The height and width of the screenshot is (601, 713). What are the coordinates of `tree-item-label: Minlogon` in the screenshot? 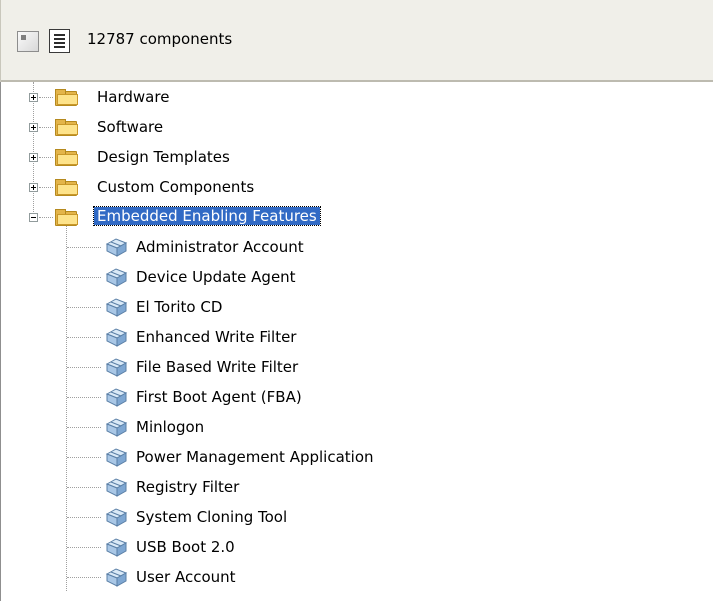 It's located at (170, 427).